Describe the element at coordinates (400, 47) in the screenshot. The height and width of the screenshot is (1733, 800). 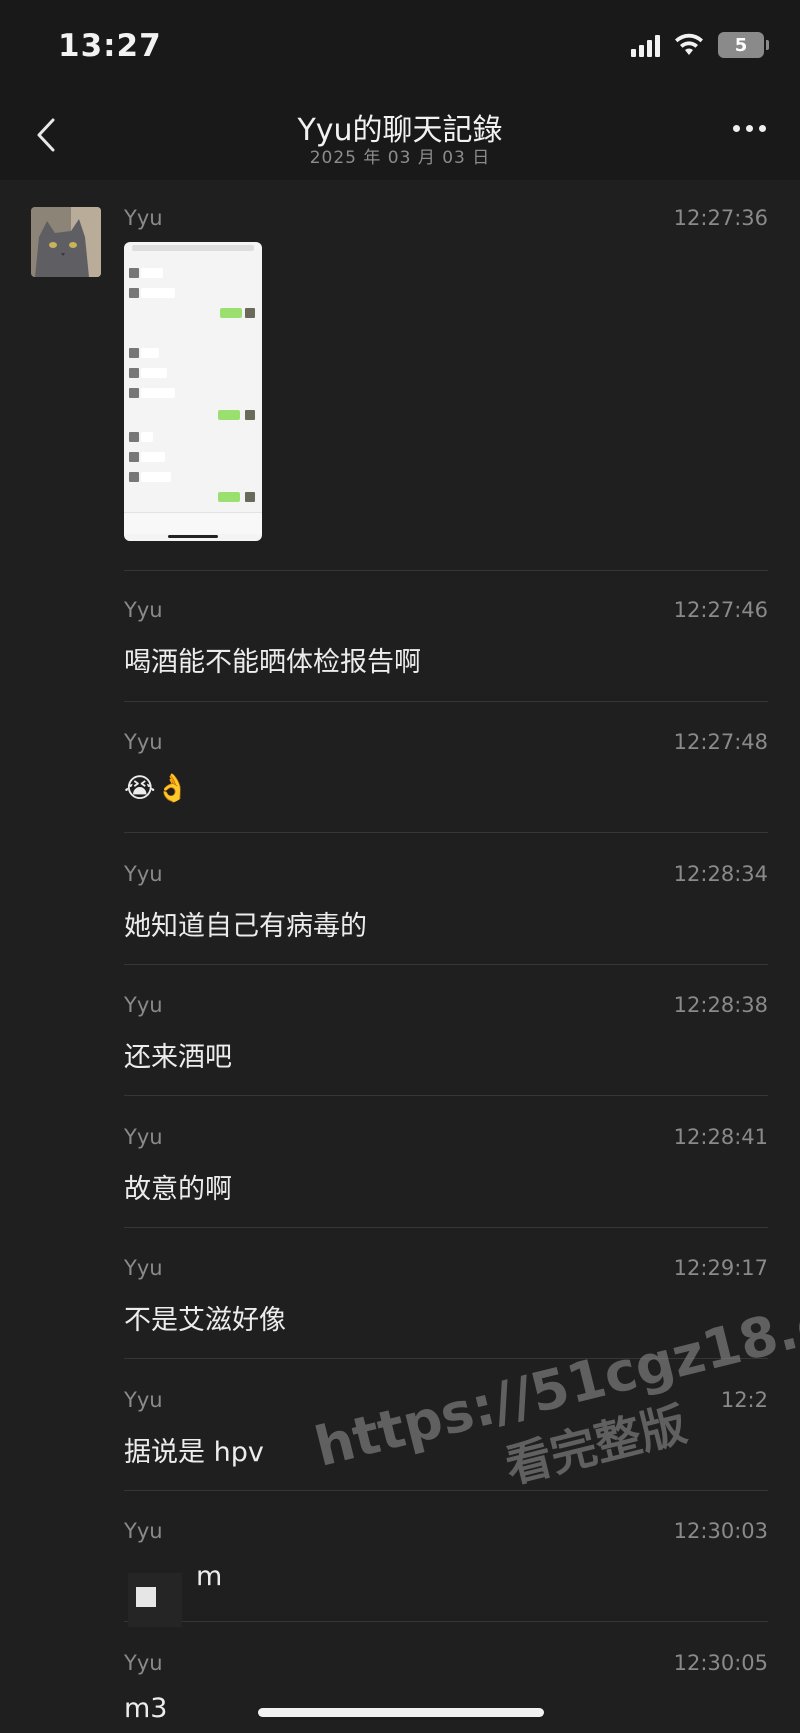
I see `status-bar: 13:27 5` at that location.